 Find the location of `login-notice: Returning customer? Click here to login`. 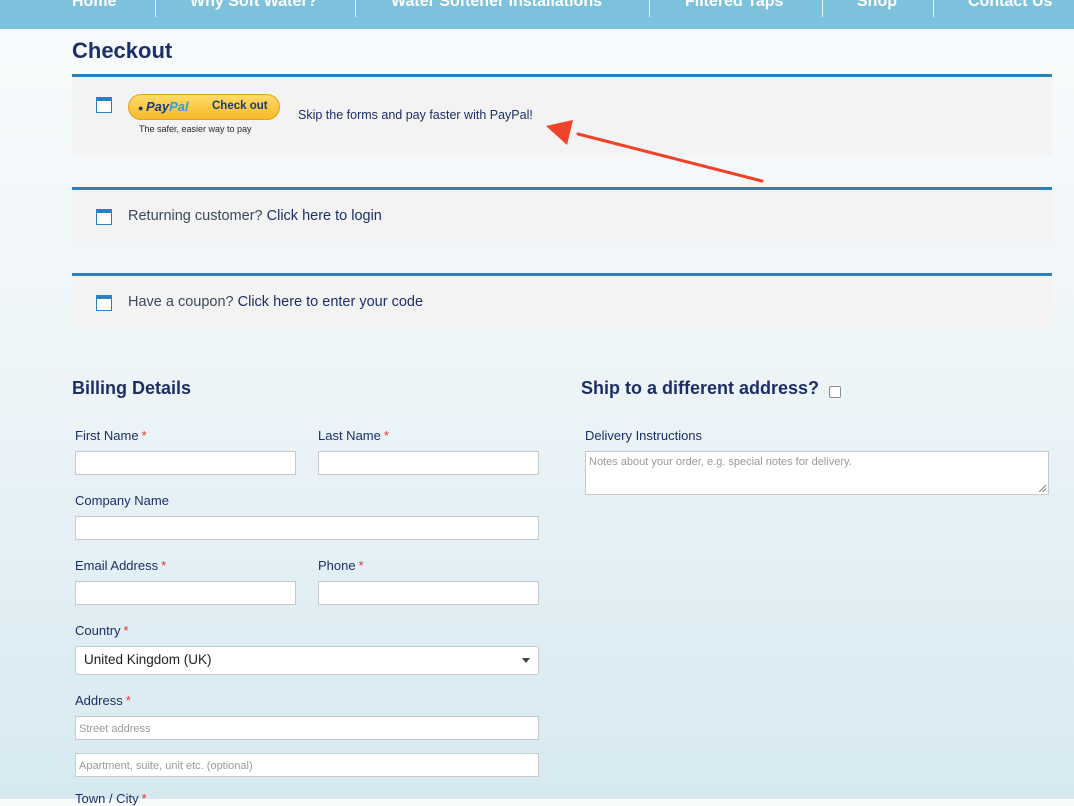

login-notice: Returning customer? Click here to login is located at coordinates (562, 214).